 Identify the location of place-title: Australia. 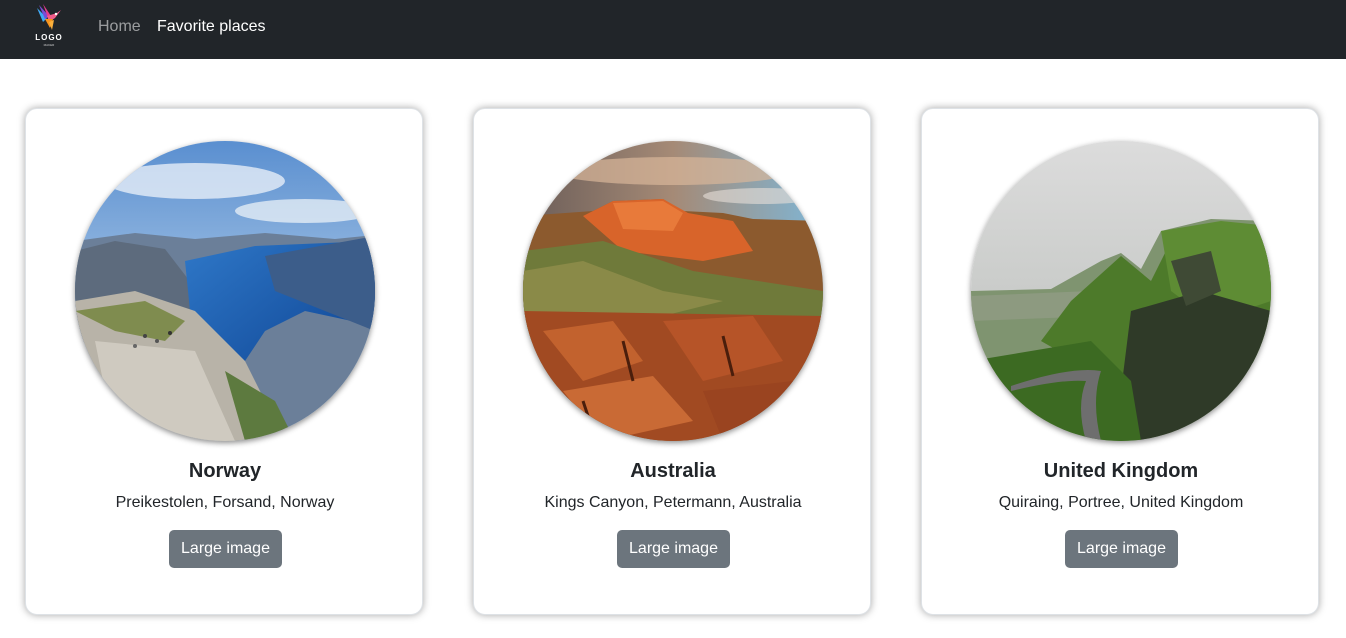
(673, 471).